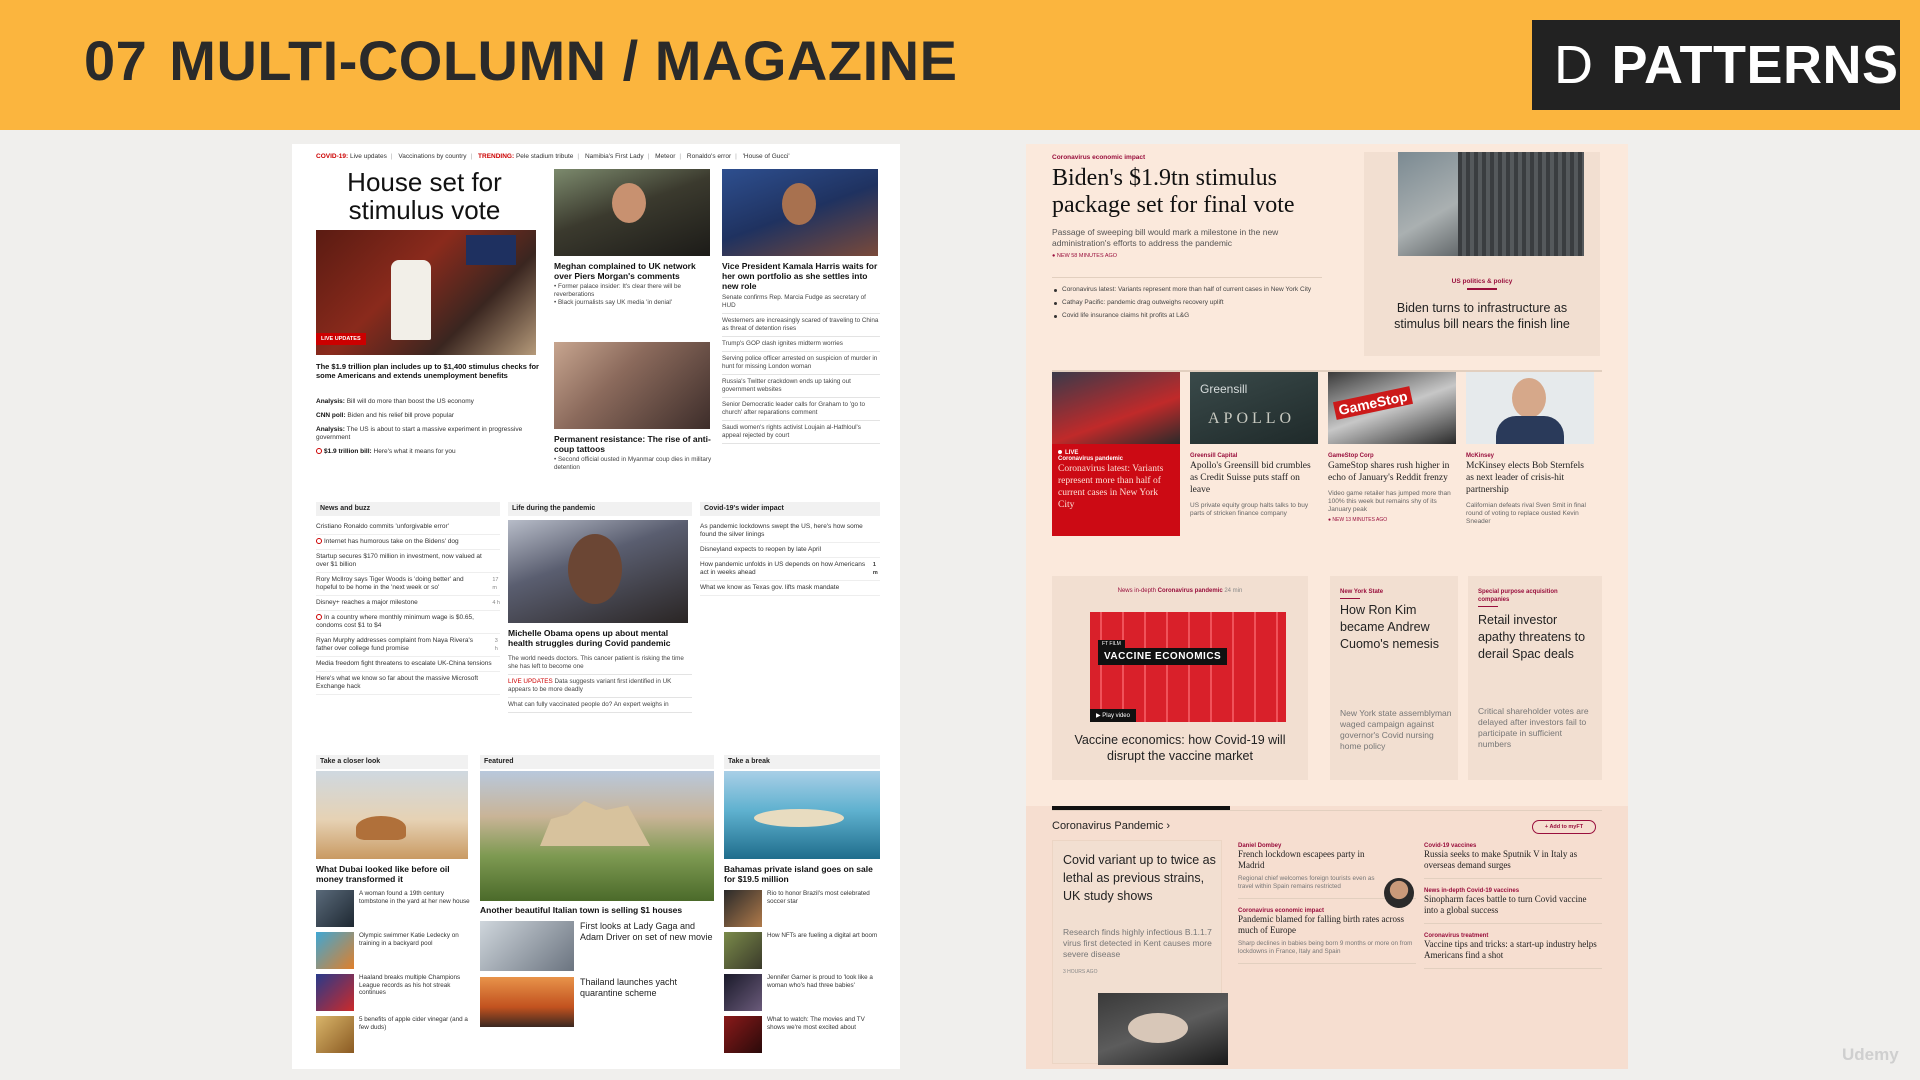  Describe the element at coordinates (597, 836) in the screenshot. I see `italian-town-image` at that location.